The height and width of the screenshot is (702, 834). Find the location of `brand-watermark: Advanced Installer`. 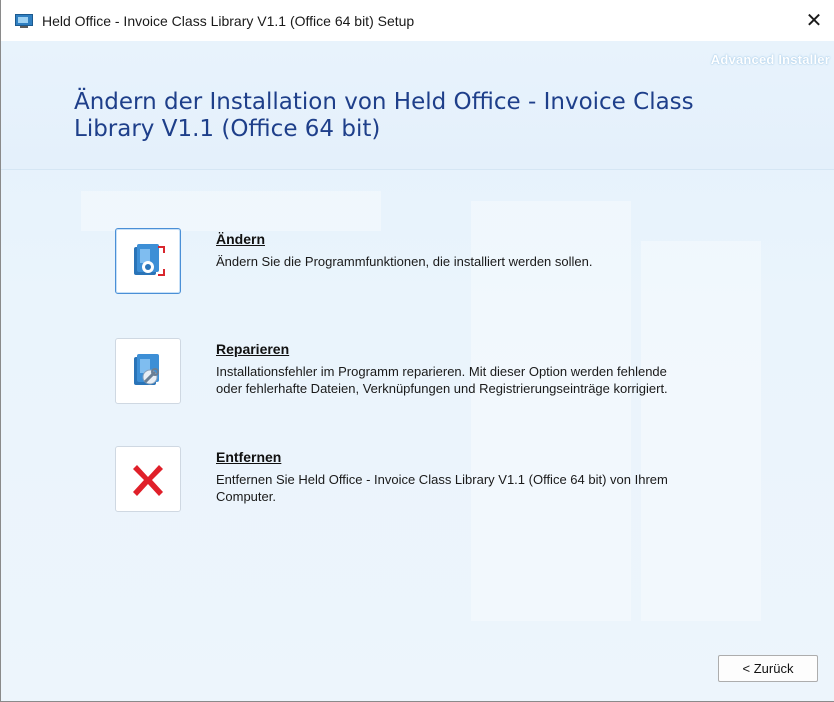

brand-watermark: Advanced Installer is located at coordinates (770, 59).